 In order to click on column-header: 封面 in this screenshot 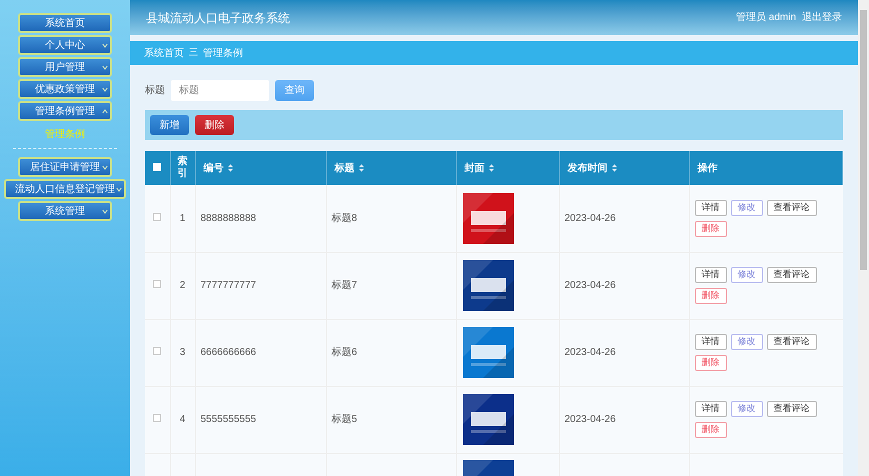, I will do `click(474, 168)`.